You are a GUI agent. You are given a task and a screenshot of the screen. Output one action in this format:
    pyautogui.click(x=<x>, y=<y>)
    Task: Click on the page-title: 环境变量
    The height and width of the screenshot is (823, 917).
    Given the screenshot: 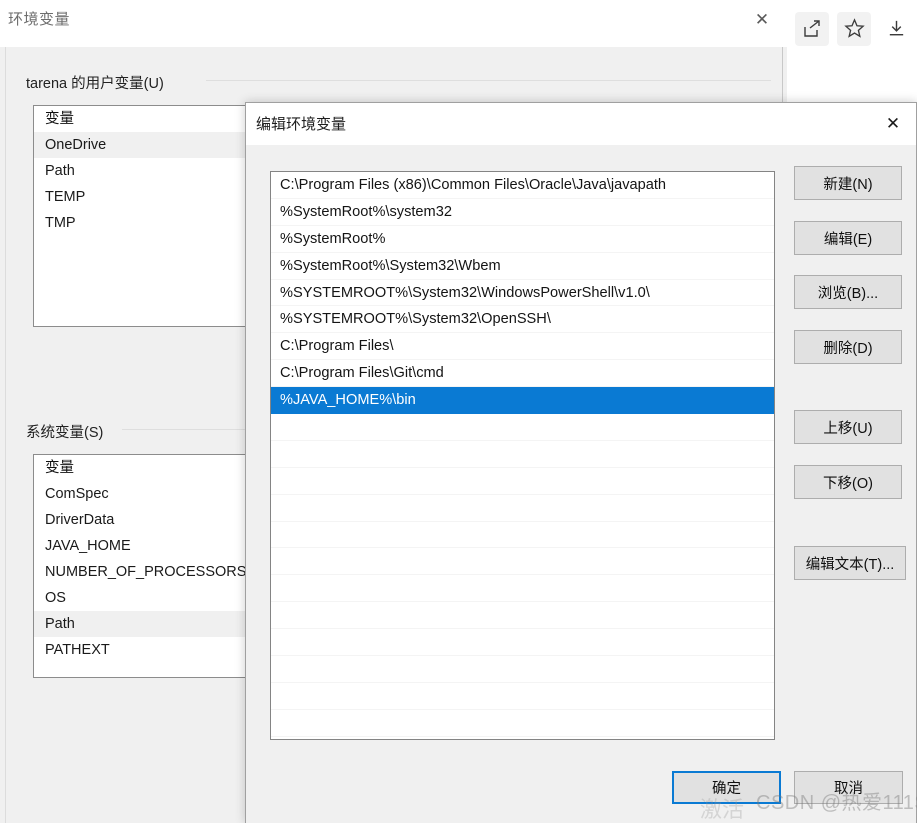 What is the action you would take?
    pyautogui.click(x=39, y=19)
    